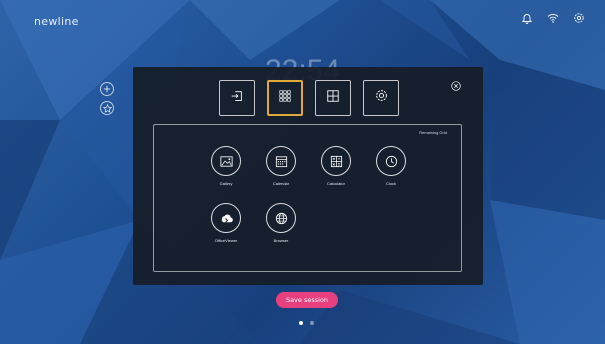 This screenshot has width=605, height=344. Describe the element at coordinates (433, 132) in the screenshot. I see `remaining-grid-label: Remaining Grid` at that location.